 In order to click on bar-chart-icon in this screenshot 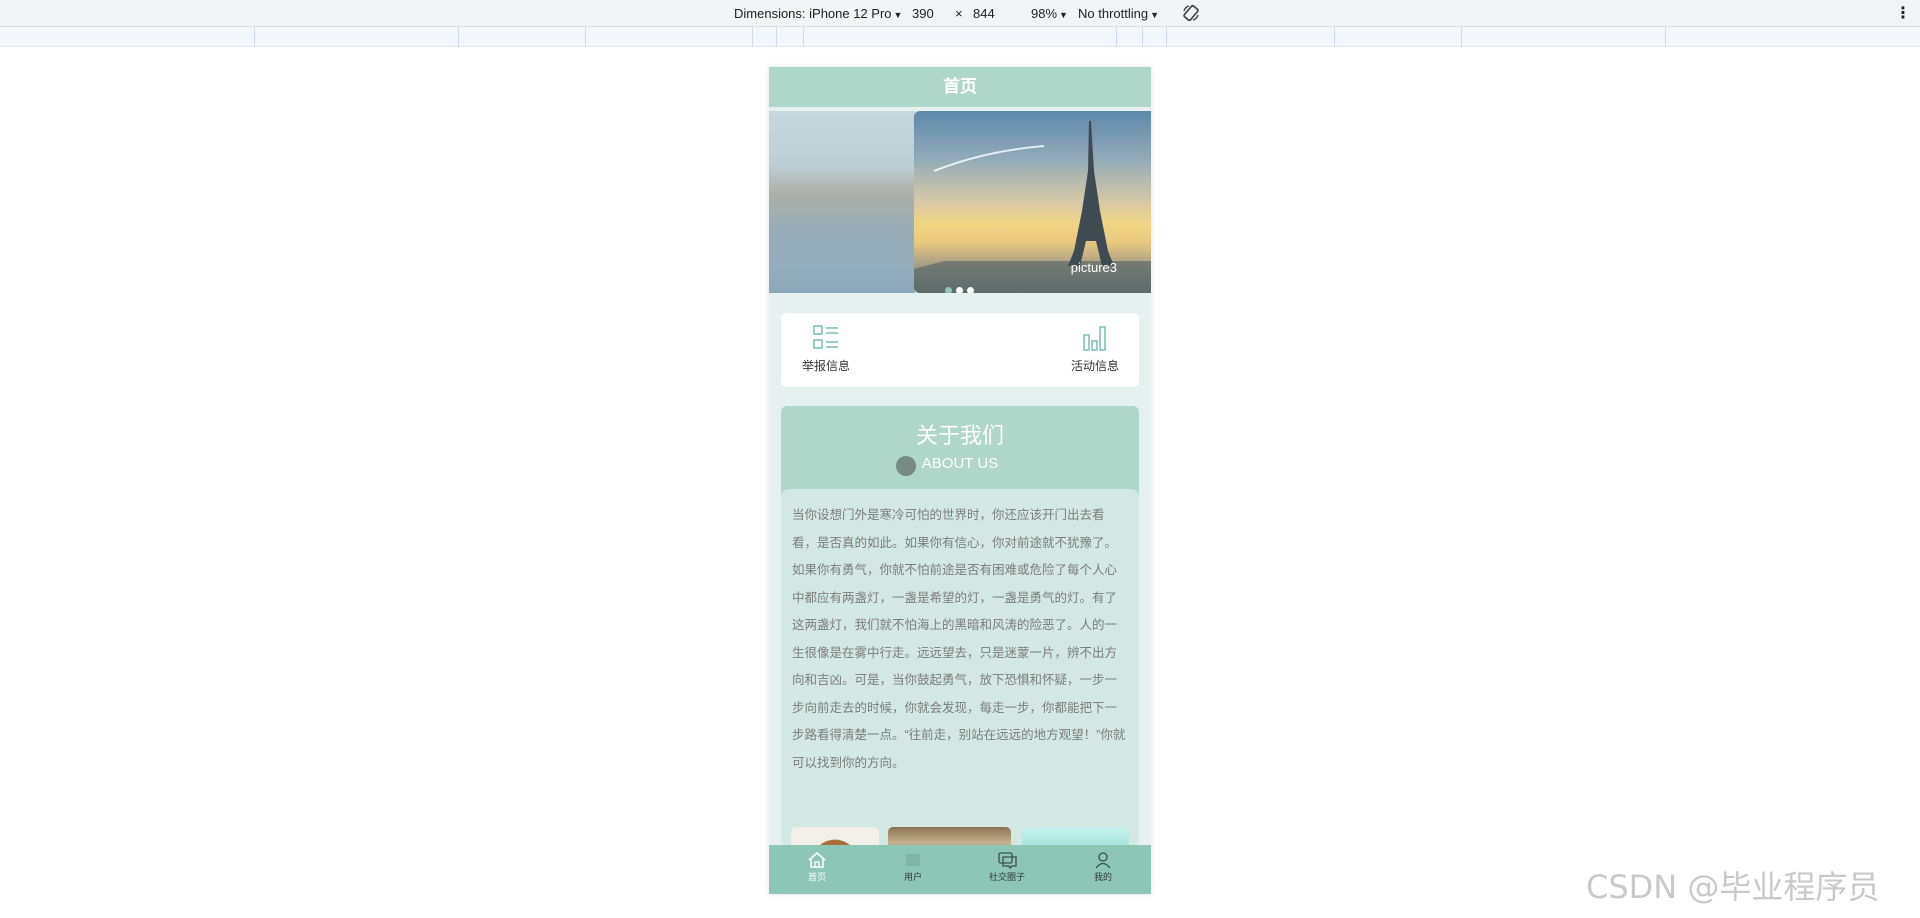, I will do `click(1094, 338)`.